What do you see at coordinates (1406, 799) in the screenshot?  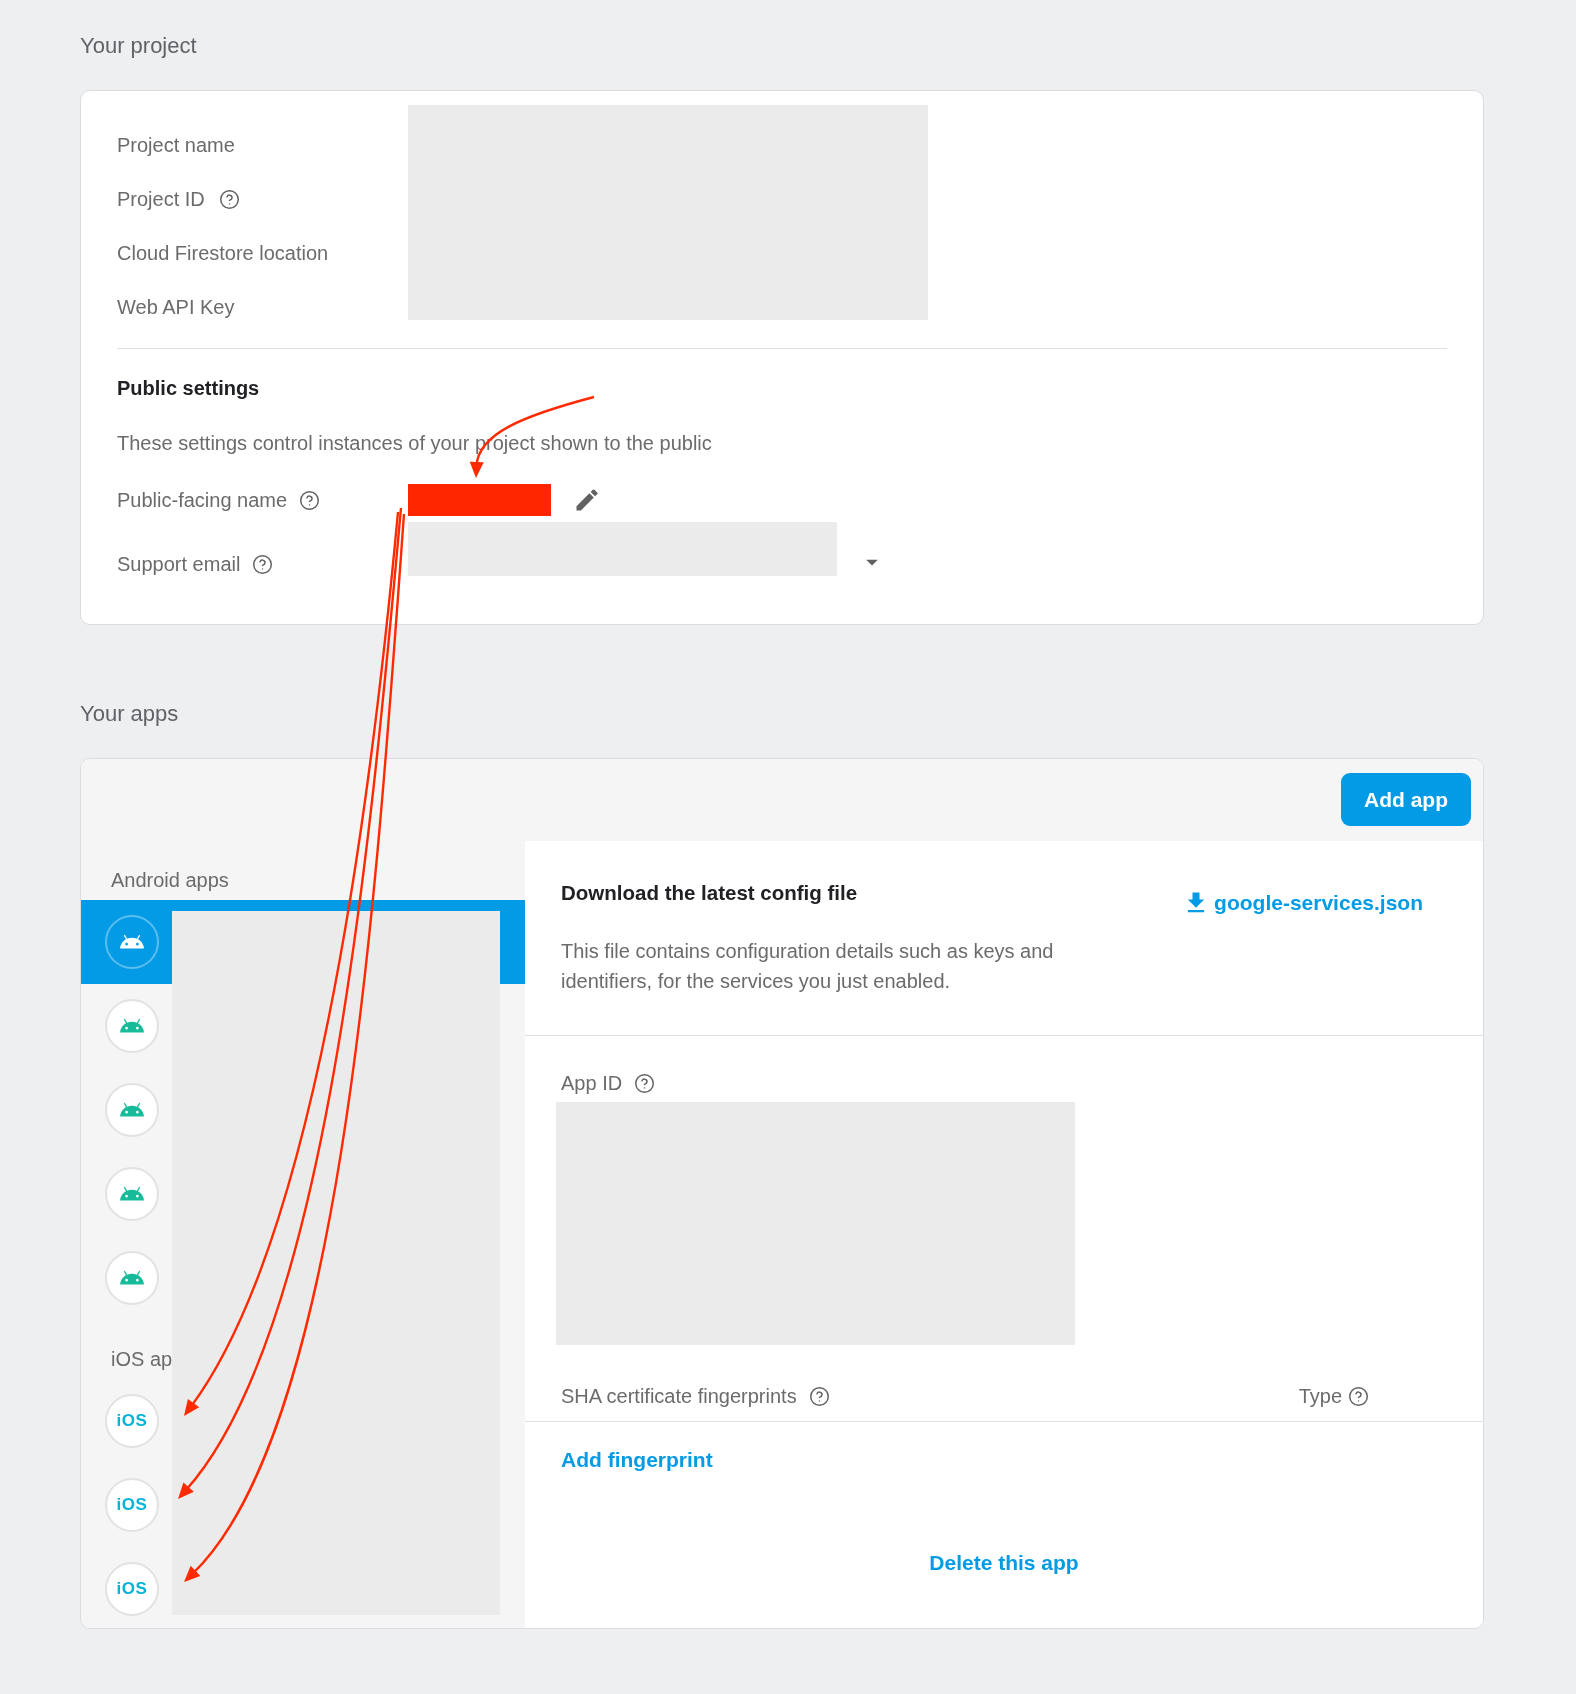 I see `add-app-button: Add app` at bounding box center [1406, 799].